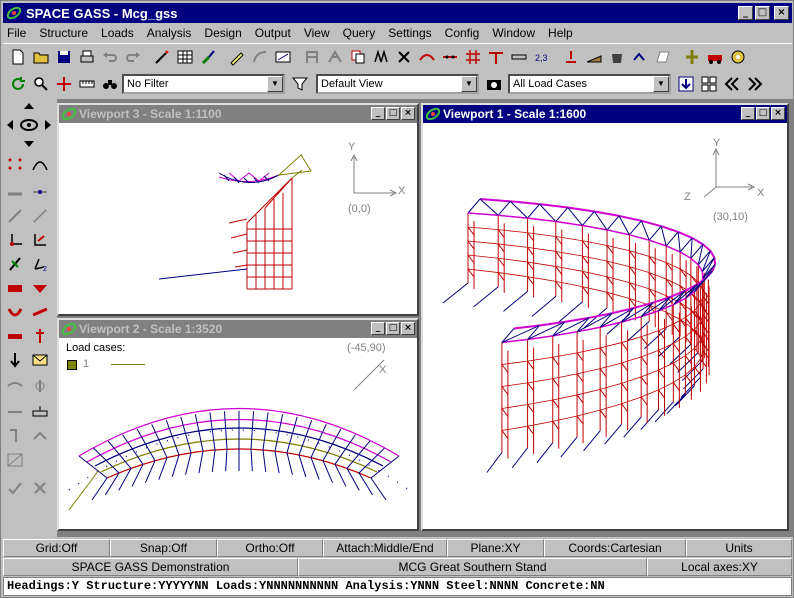 This screenshot has height=598, width=794. Describe the element at coordinates (15, 240) in the screenshot. I see `node-axes-button` at that location.